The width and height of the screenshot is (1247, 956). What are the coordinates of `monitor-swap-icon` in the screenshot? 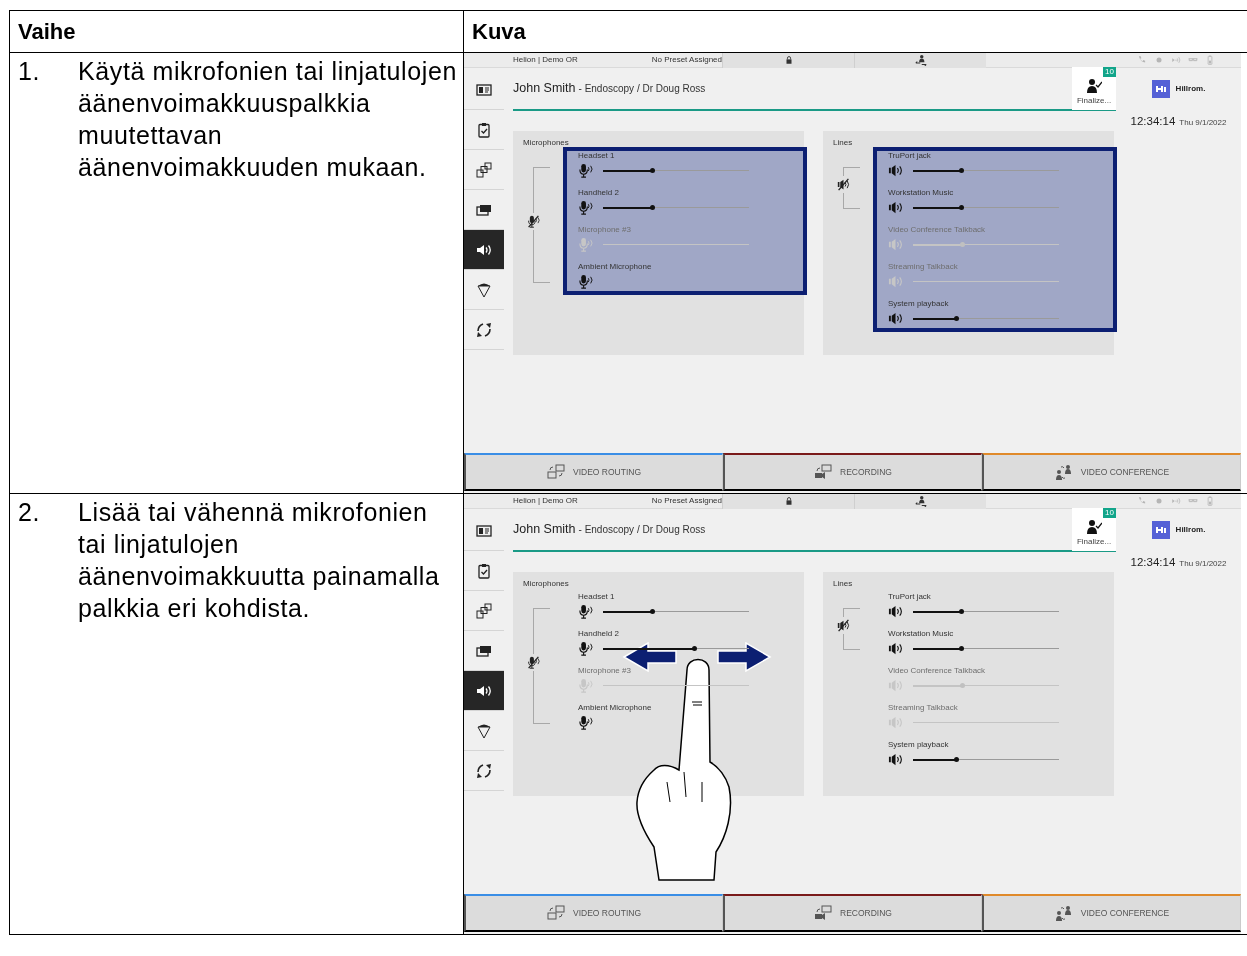 It's located at (556, 913).